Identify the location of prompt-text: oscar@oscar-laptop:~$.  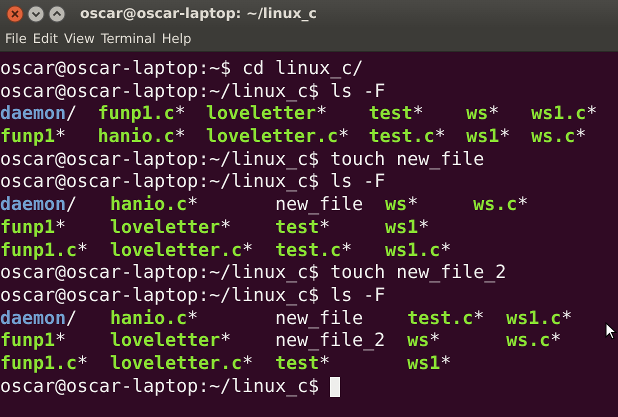
(116, 69).